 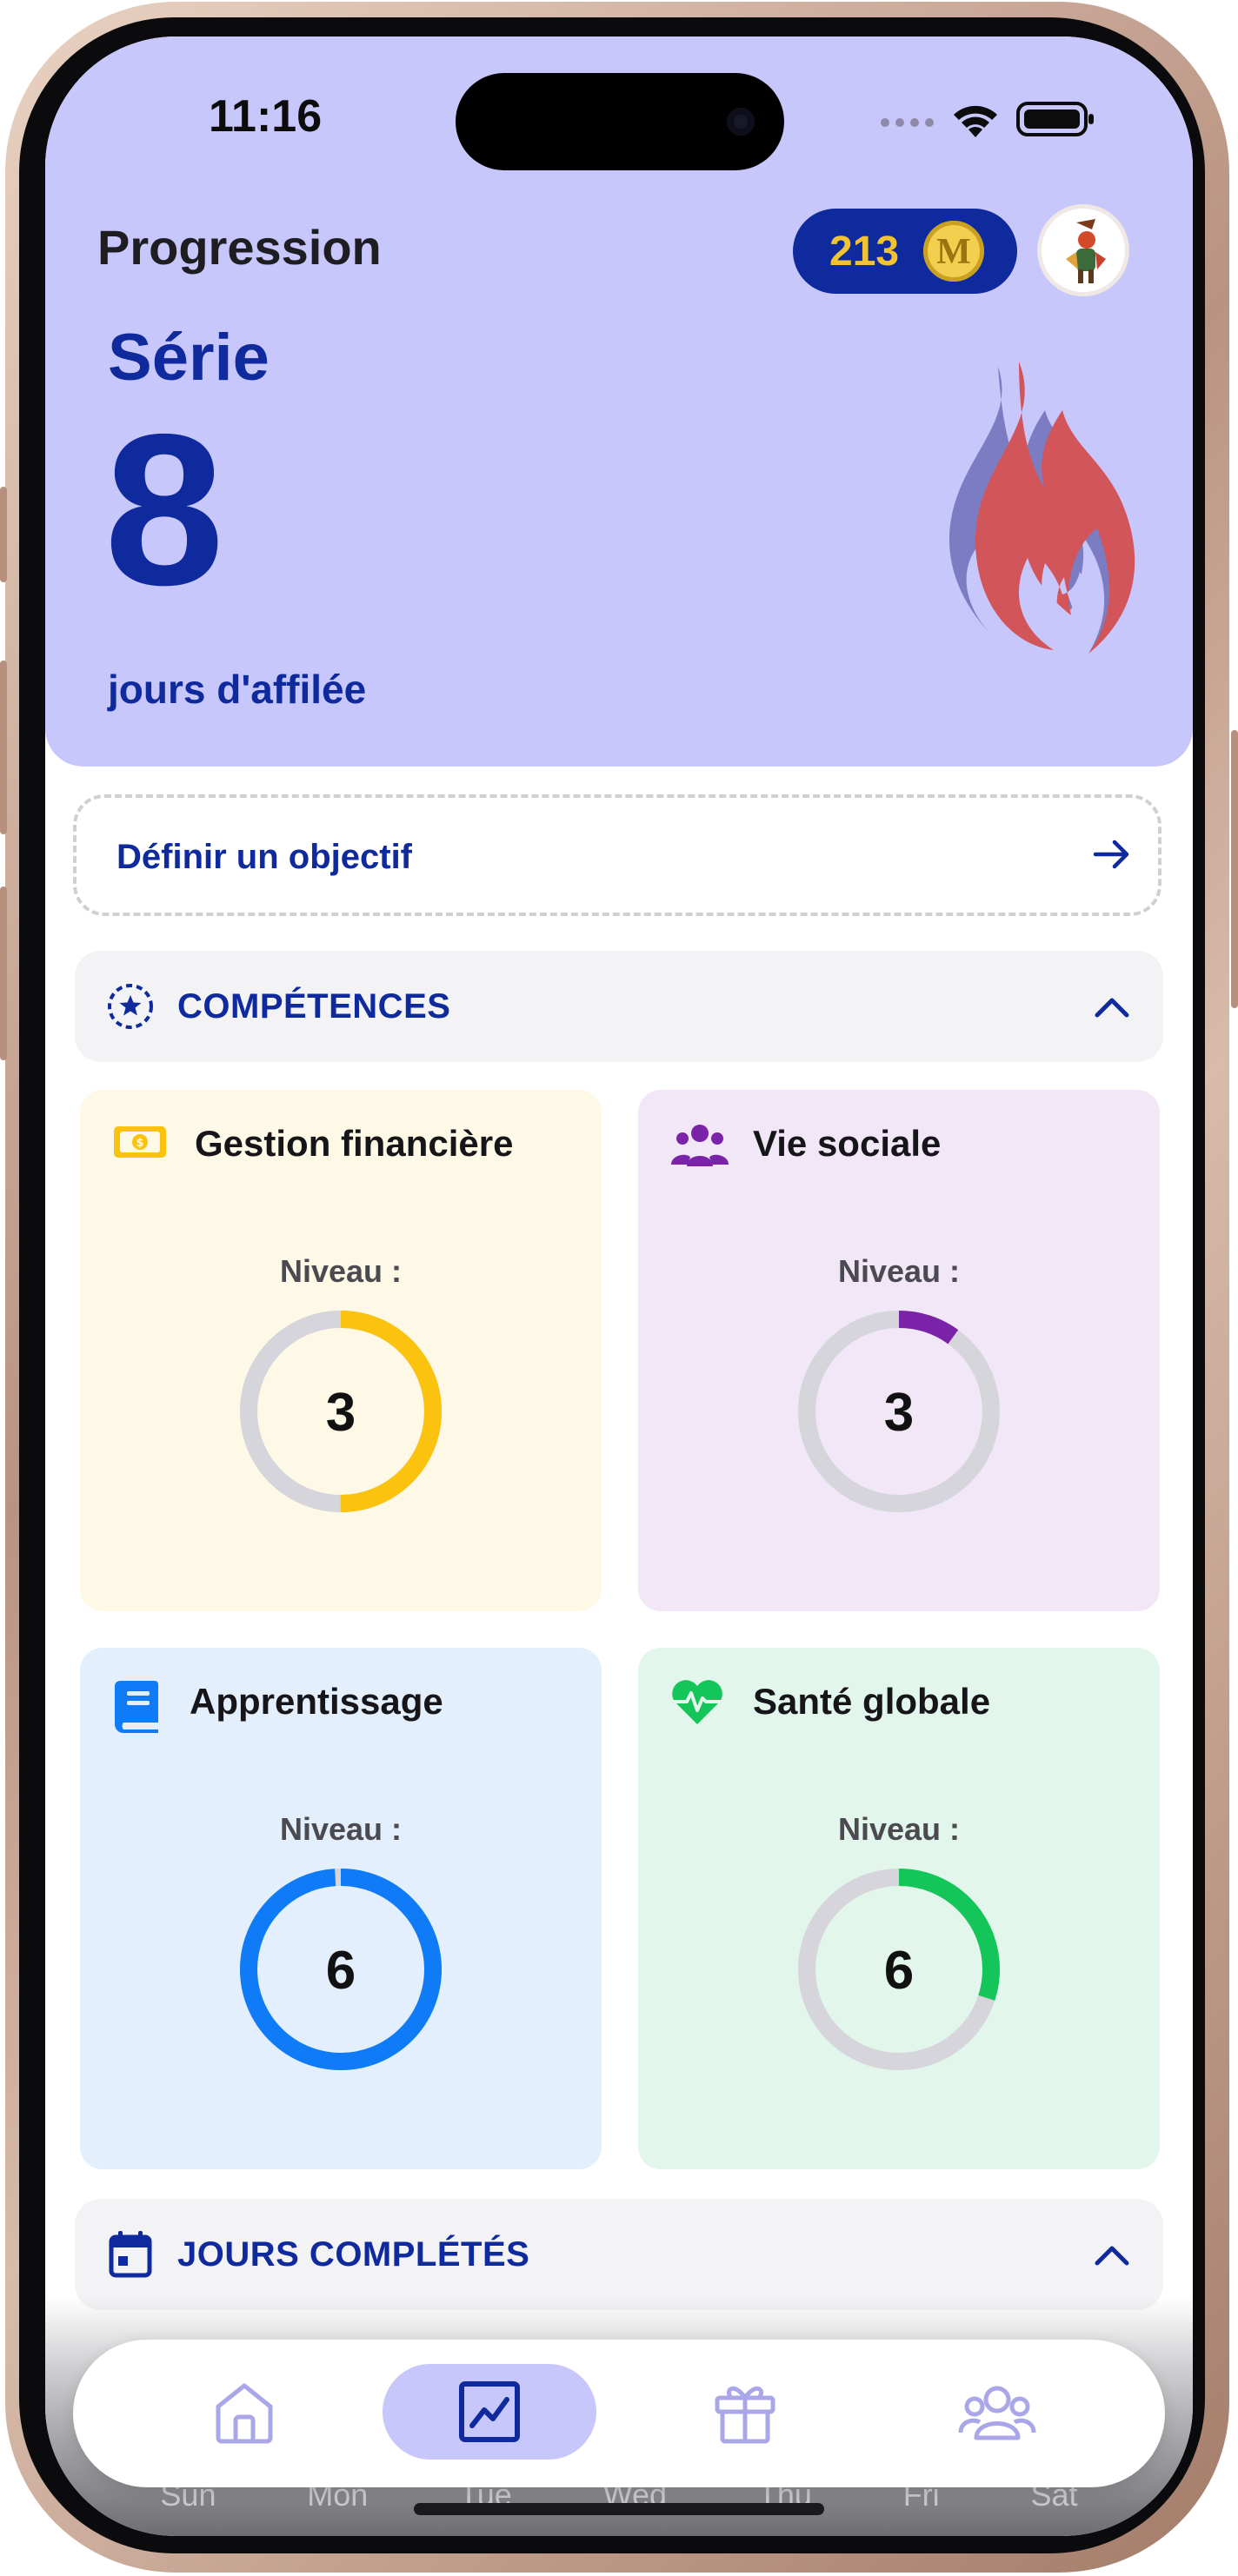 What do you see at coordinates (907, 122) in the screenshot?
I see `signal-icon` at bounding box center [907, 122].